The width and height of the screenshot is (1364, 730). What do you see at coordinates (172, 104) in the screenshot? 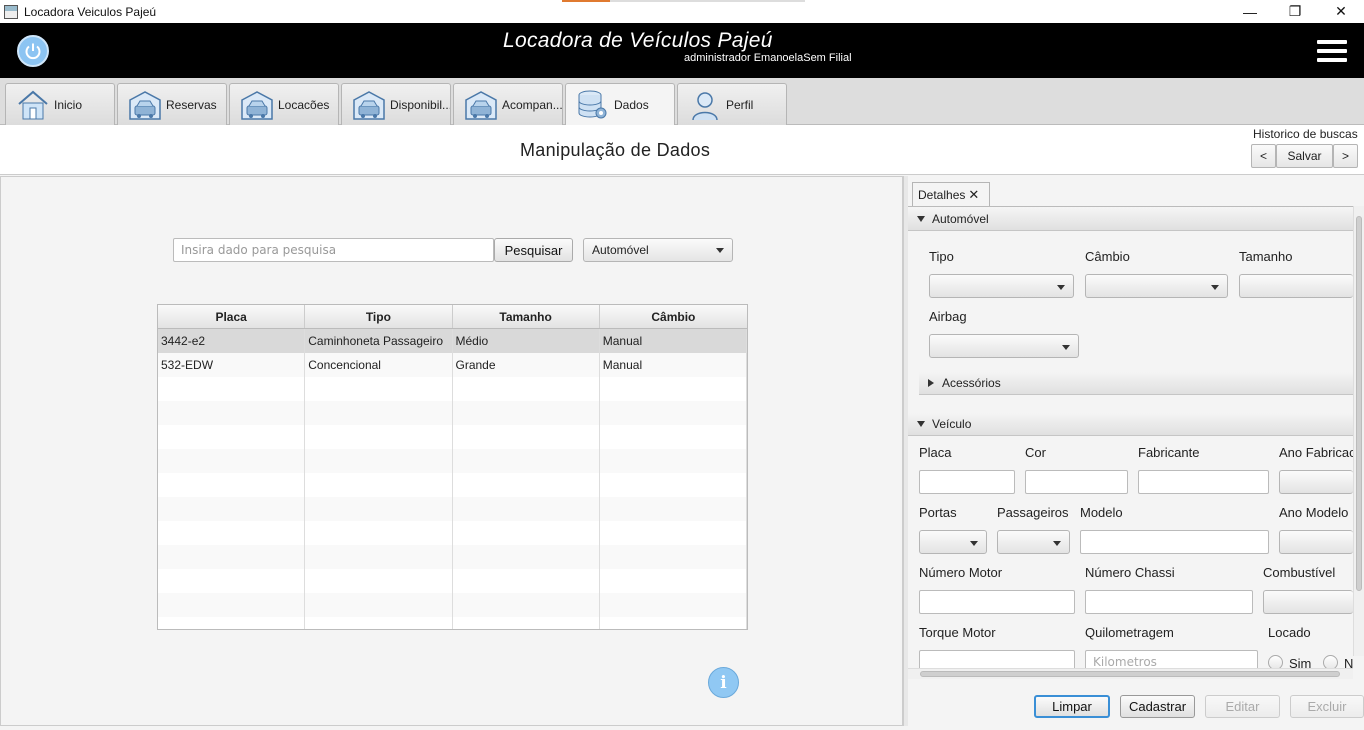
I see `tab-reservas: Reservas` at bounding box center [172, 104].